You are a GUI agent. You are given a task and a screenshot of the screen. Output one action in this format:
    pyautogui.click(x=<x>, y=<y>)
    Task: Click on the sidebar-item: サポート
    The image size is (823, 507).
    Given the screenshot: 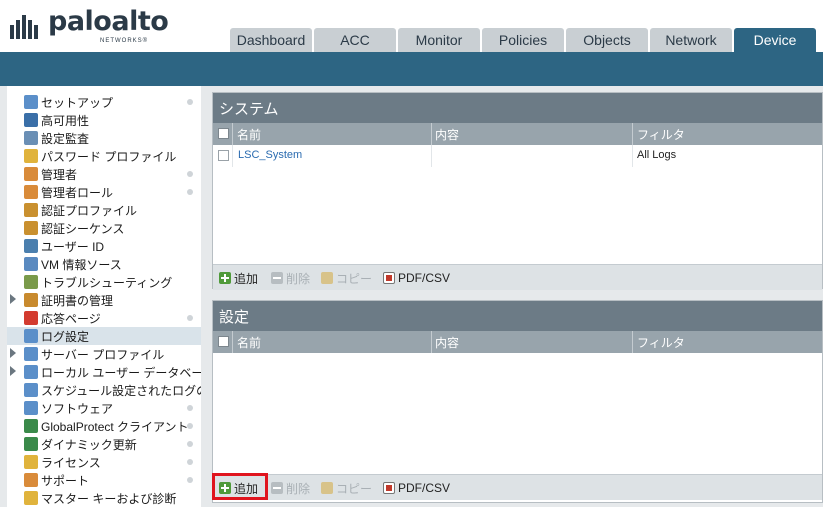 What is the action you would take?
    pyautogui.click(x=104, y=480)
    